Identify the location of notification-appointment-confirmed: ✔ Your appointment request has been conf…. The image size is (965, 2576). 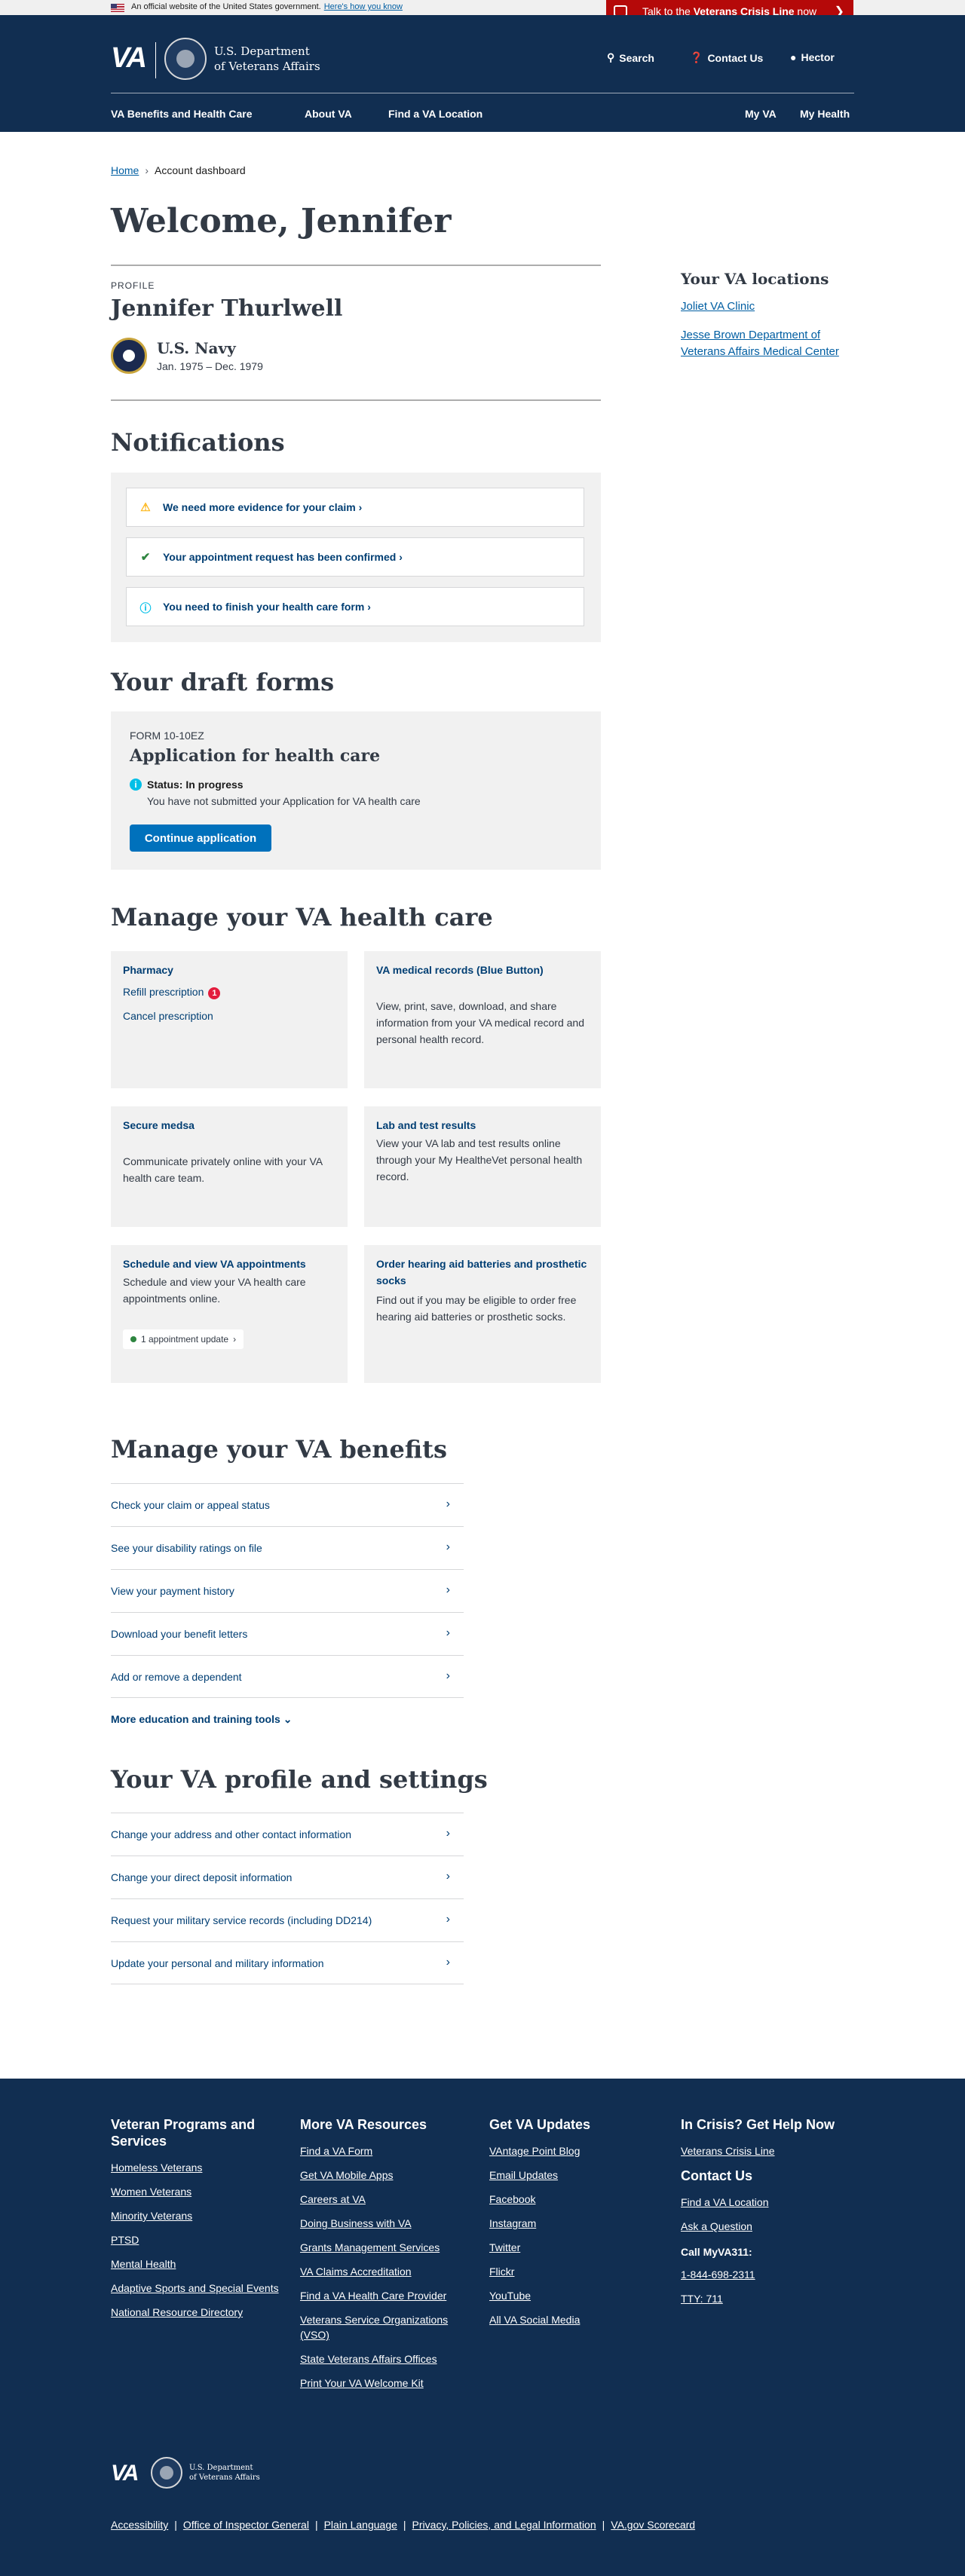
(355, 557).